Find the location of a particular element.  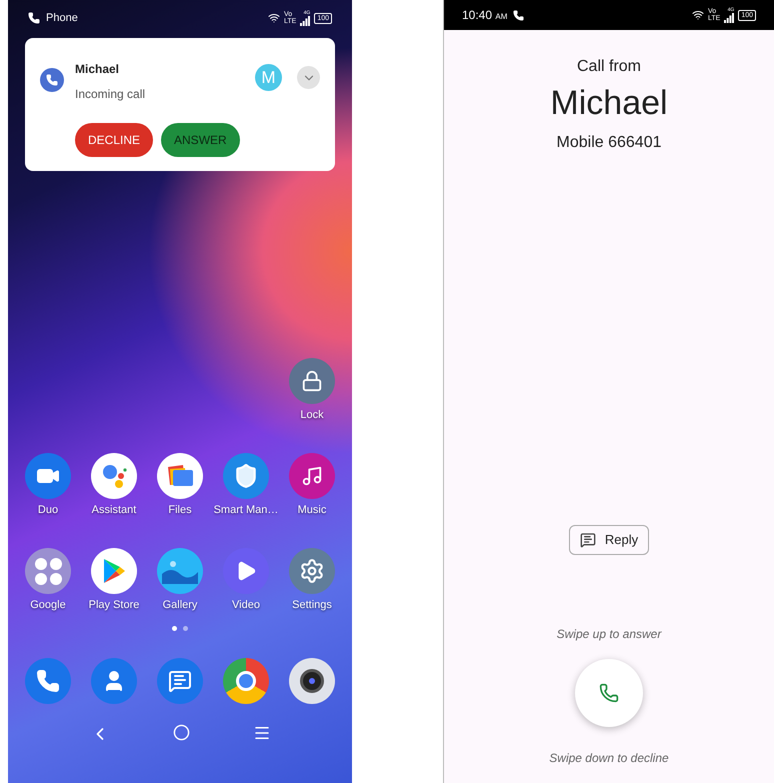

folder-icon is located at coordinates (180, 476).